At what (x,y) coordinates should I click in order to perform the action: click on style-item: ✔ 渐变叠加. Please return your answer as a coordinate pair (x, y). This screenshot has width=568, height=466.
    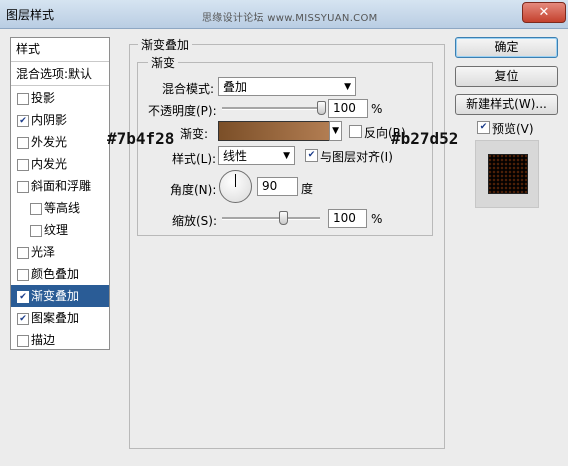
    Looking at the image, I should click on (60, 296).